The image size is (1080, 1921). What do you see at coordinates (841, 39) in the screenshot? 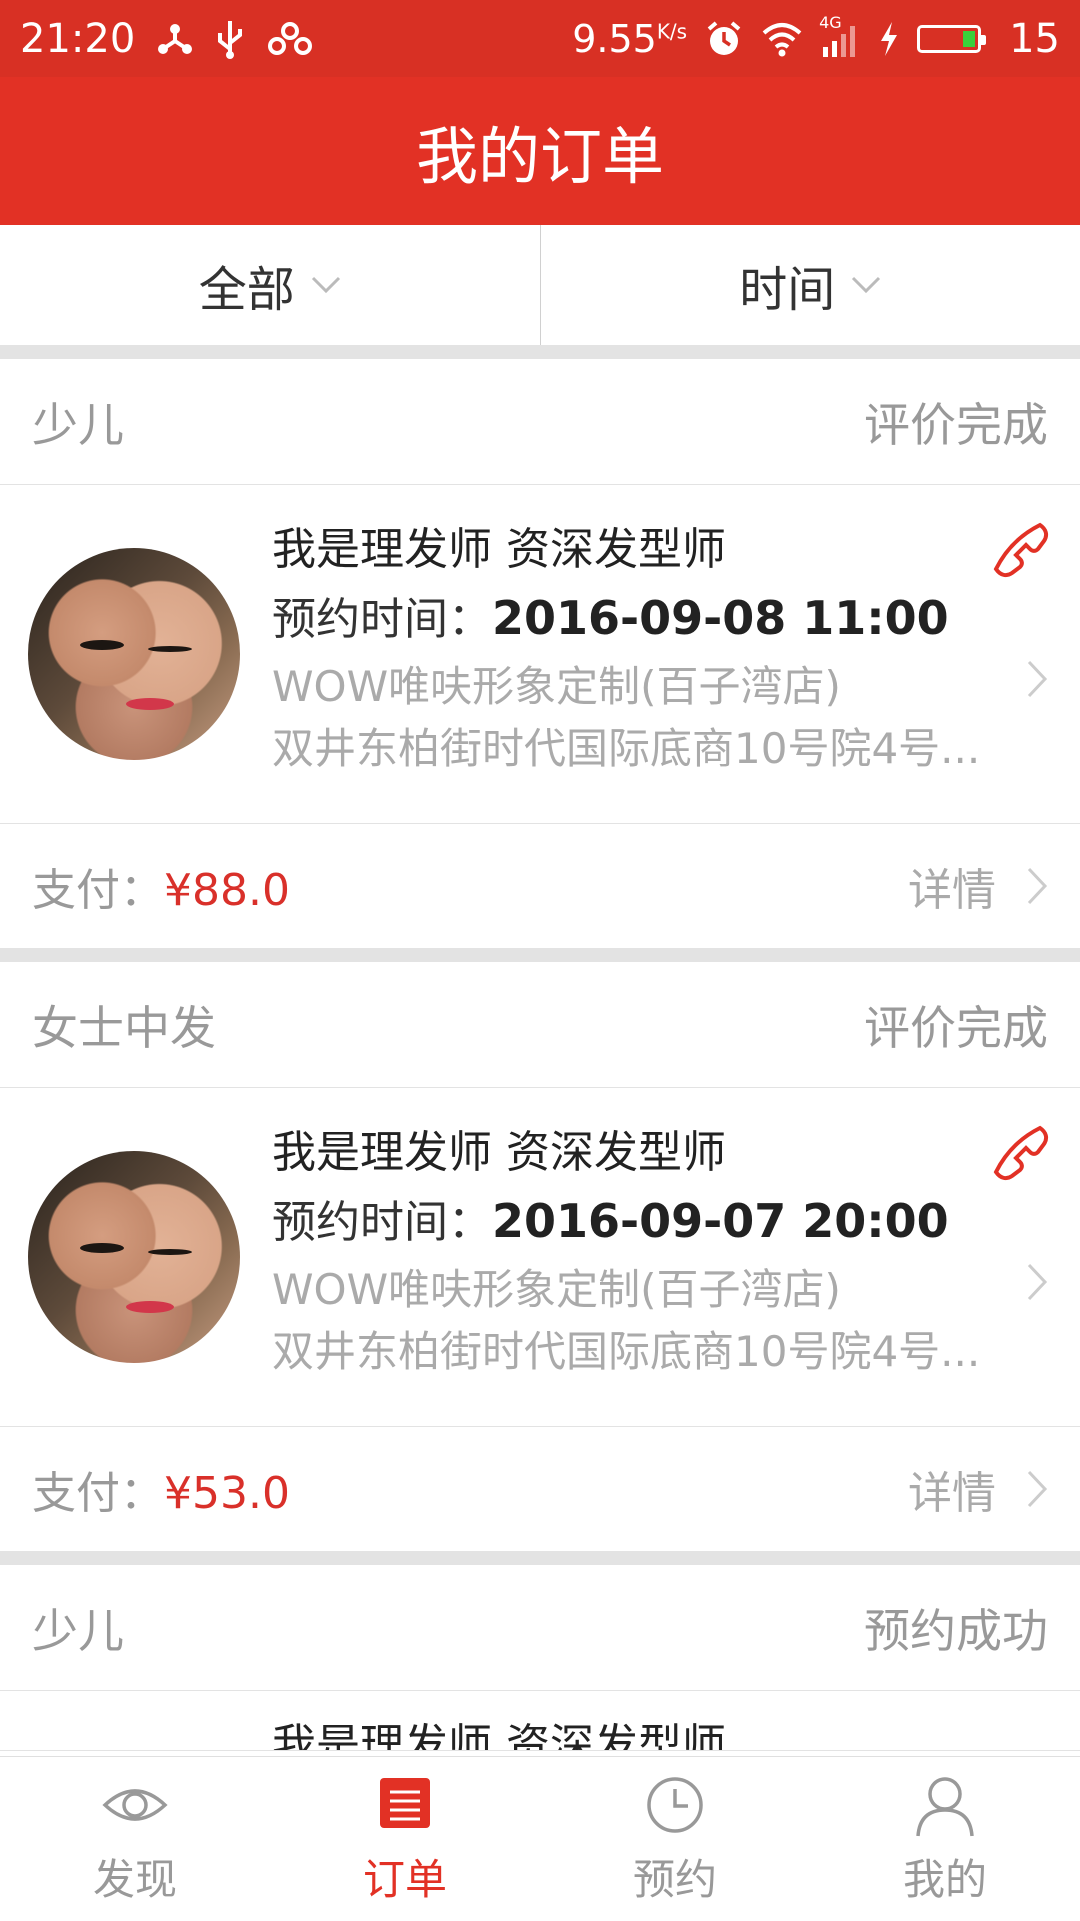
I see `signal-icon: 4G` at bounding box center [841, 39].